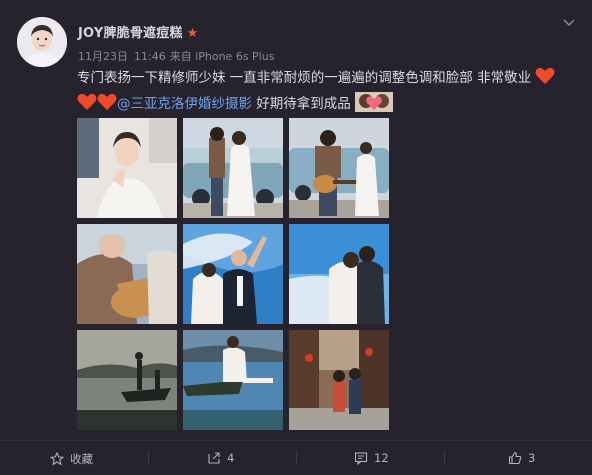 The height and width of the screenshot is (475, 592). I want to click on comment-icon, so click(361, 459).